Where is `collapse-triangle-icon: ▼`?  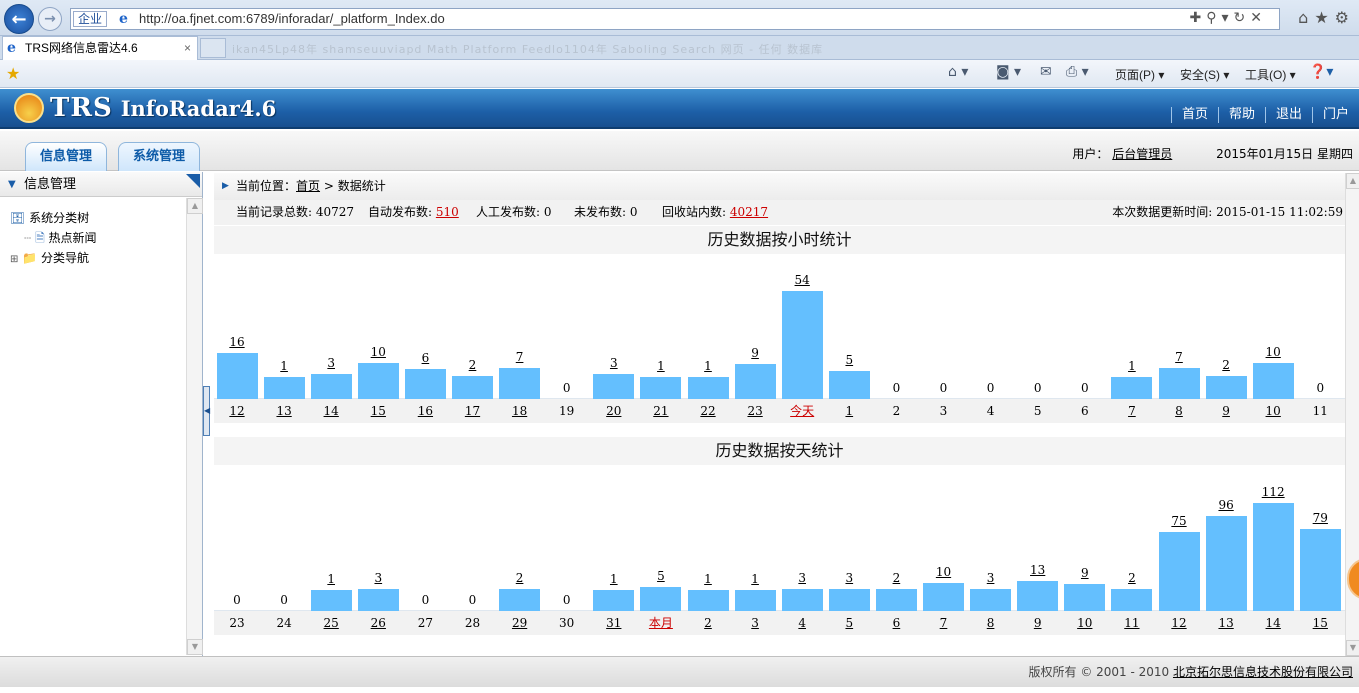
collapse-triangle-icon: ▼ is located at coordinates (12, 184).